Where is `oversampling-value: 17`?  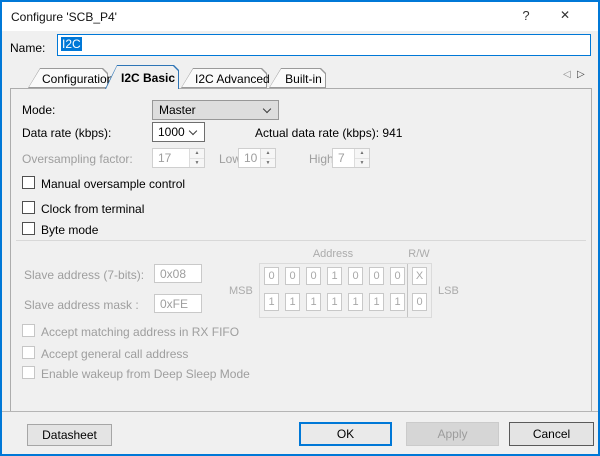
oversampling-value: 17 is located at coordinates (165, 158).